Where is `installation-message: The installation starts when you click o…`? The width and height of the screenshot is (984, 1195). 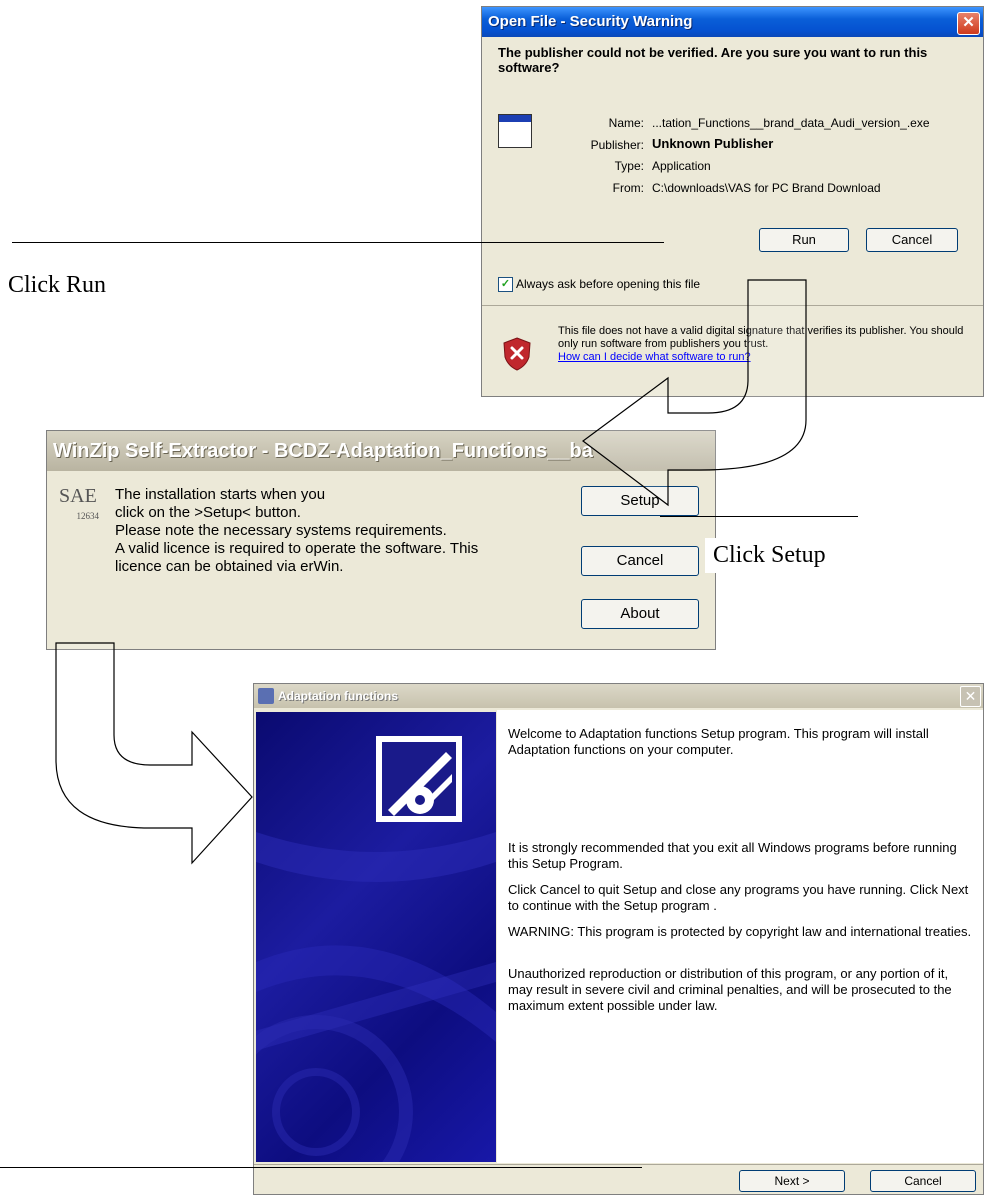
installation-message: The installation starts when you click o… is located at coordinates (297, 530).